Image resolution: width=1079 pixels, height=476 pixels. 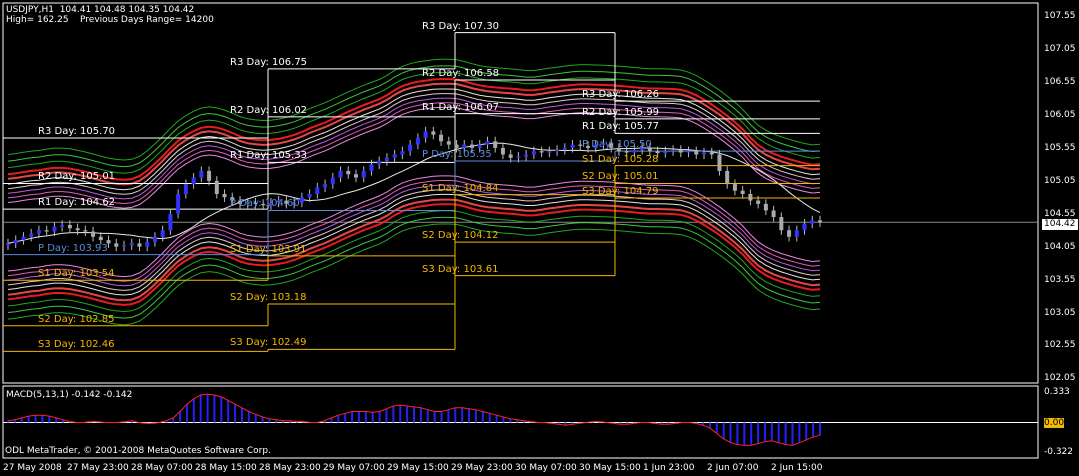 What do you see at coordinates (1060, 378) in the screenshot?
I see `price-tick-label: 102.05` at bounding box center [1060, 378].